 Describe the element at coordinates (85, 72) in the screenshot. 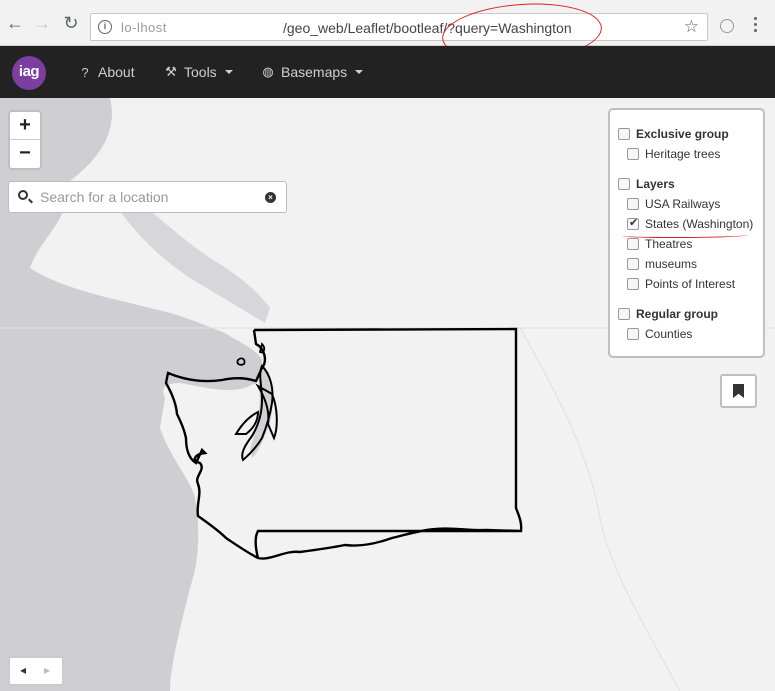

I see `question-circle-icon: ?` at that location.